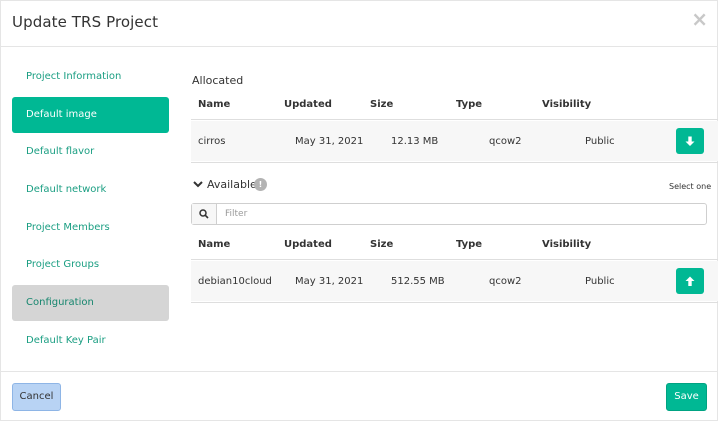 This screenshot has height=421, width=718. Describe the element at coordinates (359, 24) in the screenshot. I see `modal-header: Update TRS Project ×` at that location.